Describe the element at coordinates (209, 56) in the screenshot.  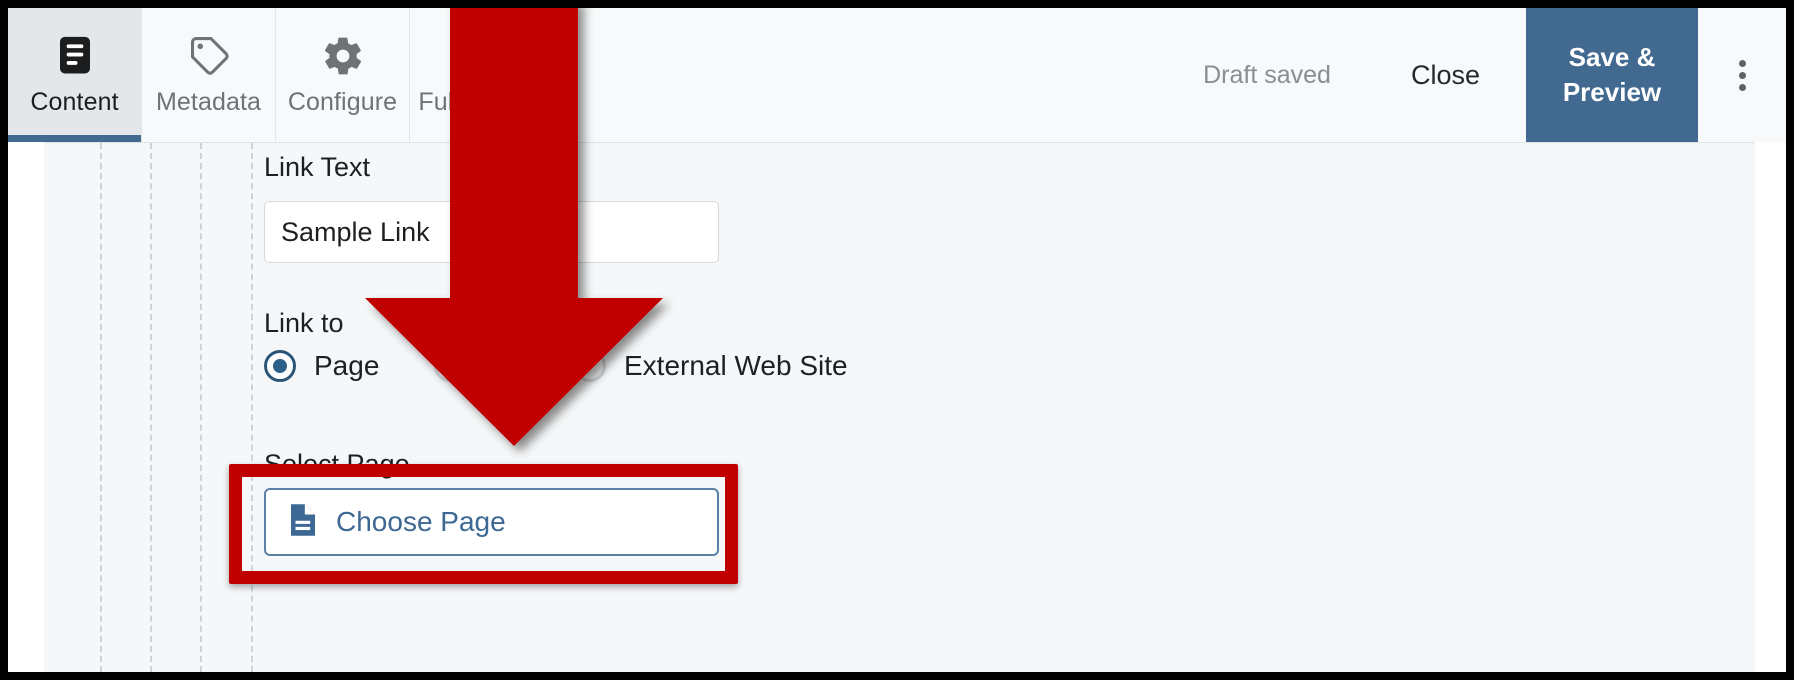
I see `tag-icon` at that location.